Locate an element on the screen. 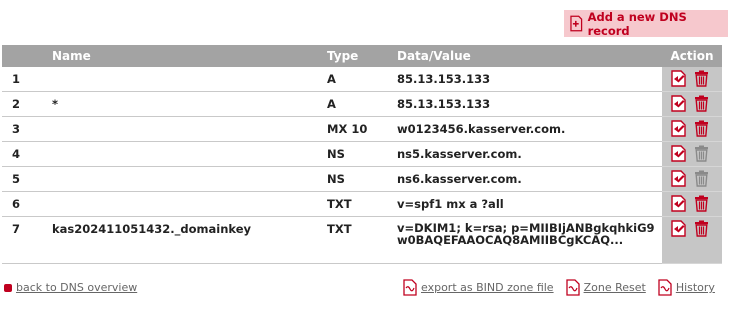  table-row: 5 NS ns6.kasserver.com. is located at coordinates (362, 179).